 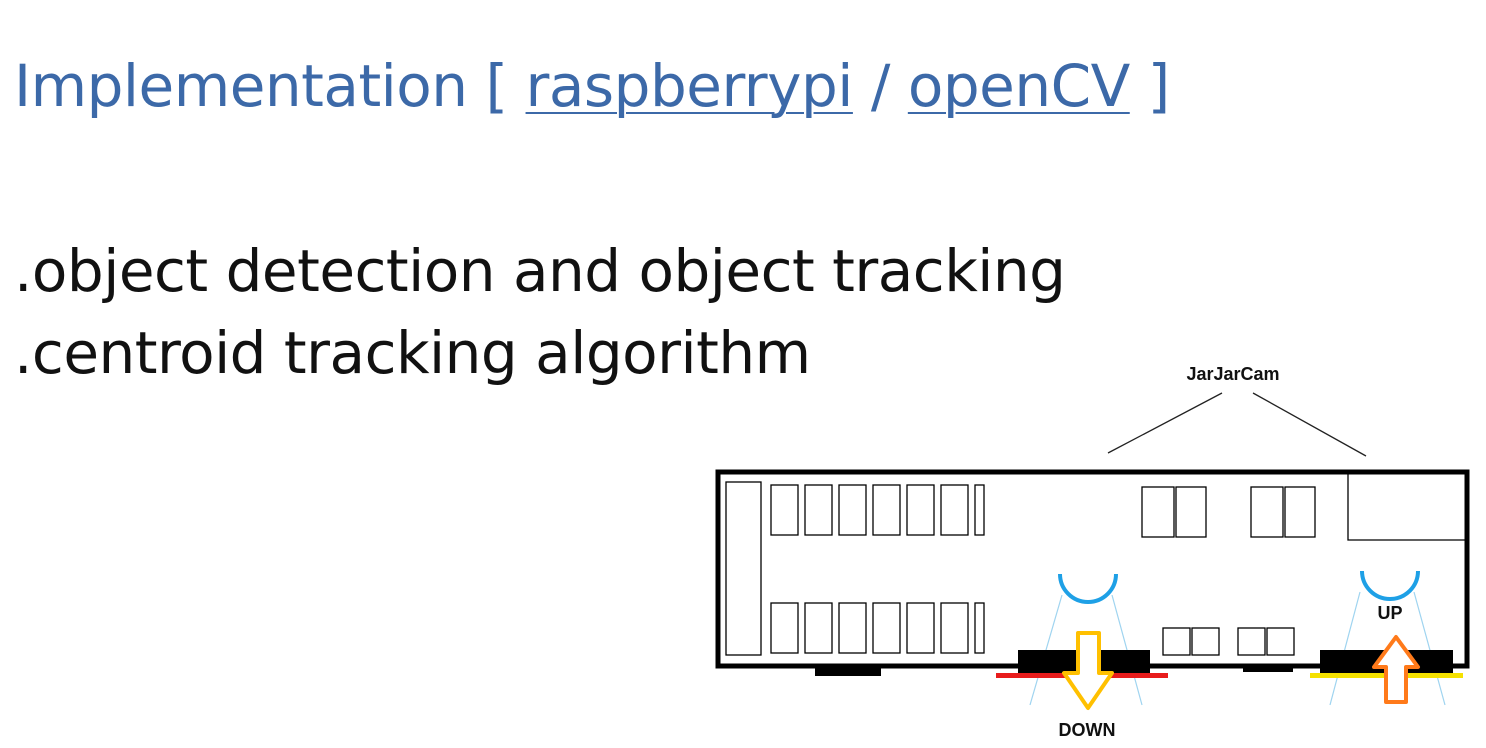 I want to click on bus-door-panel, so click(x=743, y=568).